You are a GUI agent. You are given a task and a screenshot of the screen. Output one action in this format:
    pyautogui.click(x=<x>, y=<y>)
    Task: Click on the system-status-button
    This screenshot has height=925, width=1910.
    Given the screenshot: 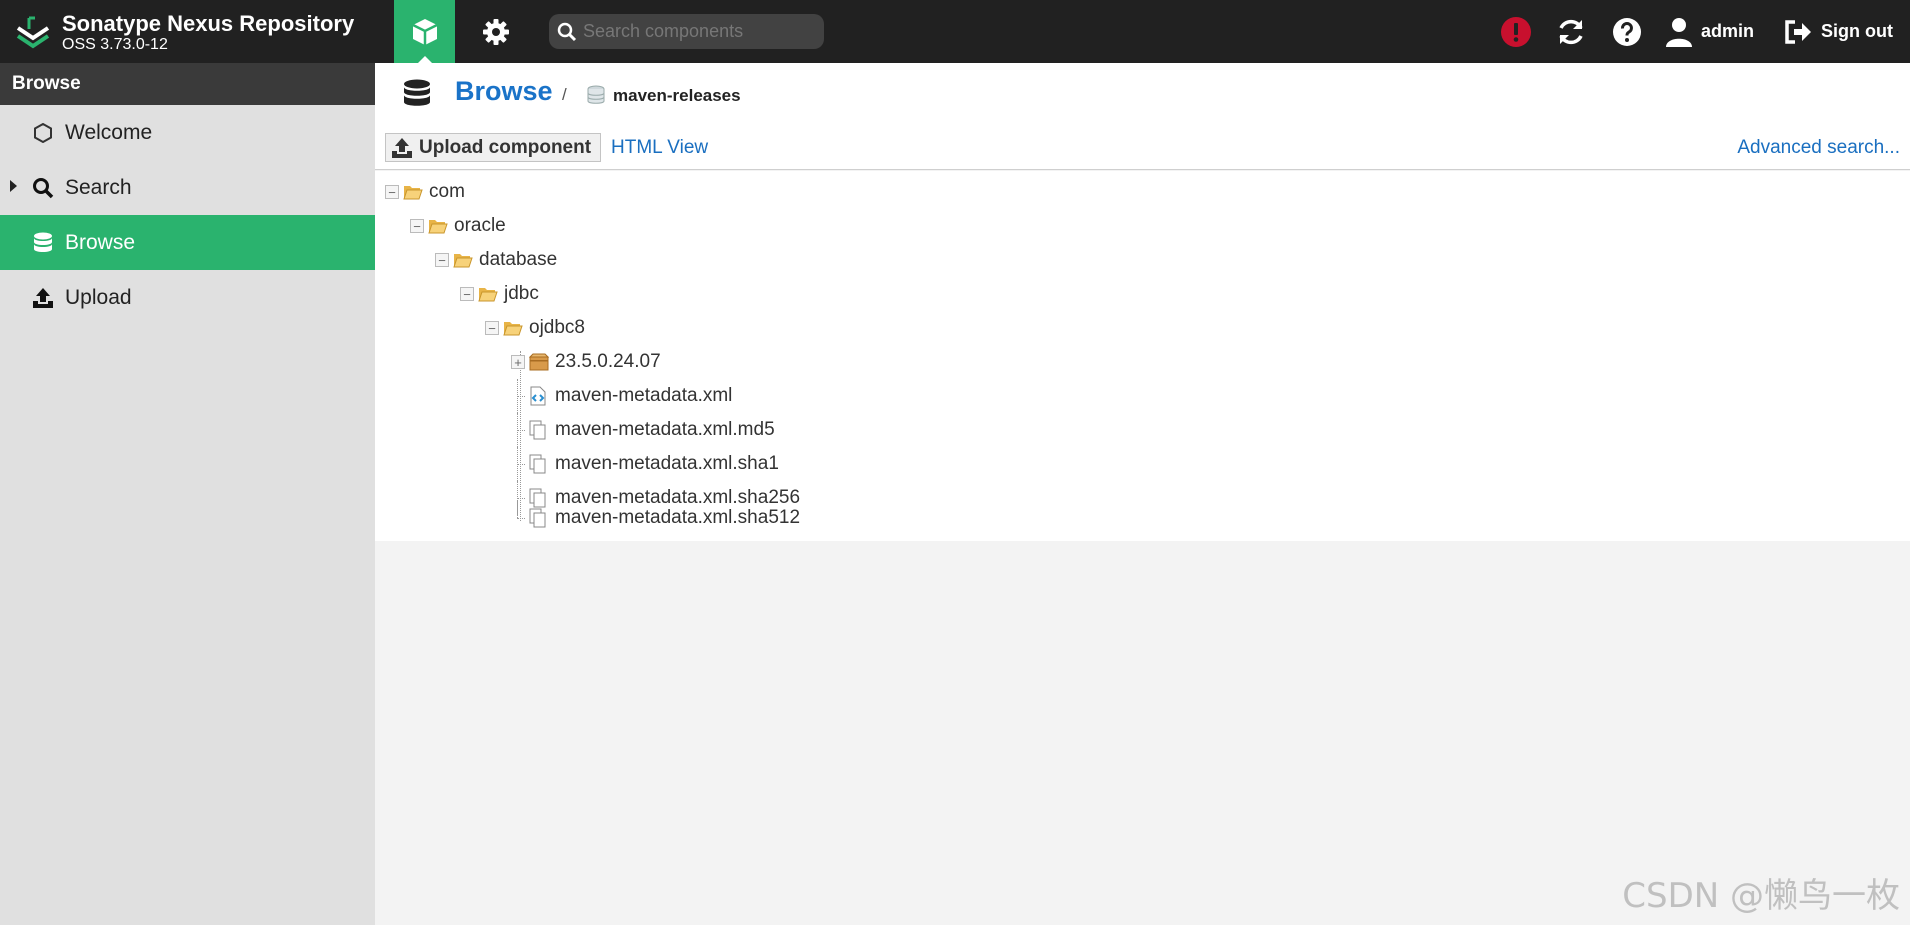 What is the action you would take?
    pyautogui.click(x=1516, y=31)
    